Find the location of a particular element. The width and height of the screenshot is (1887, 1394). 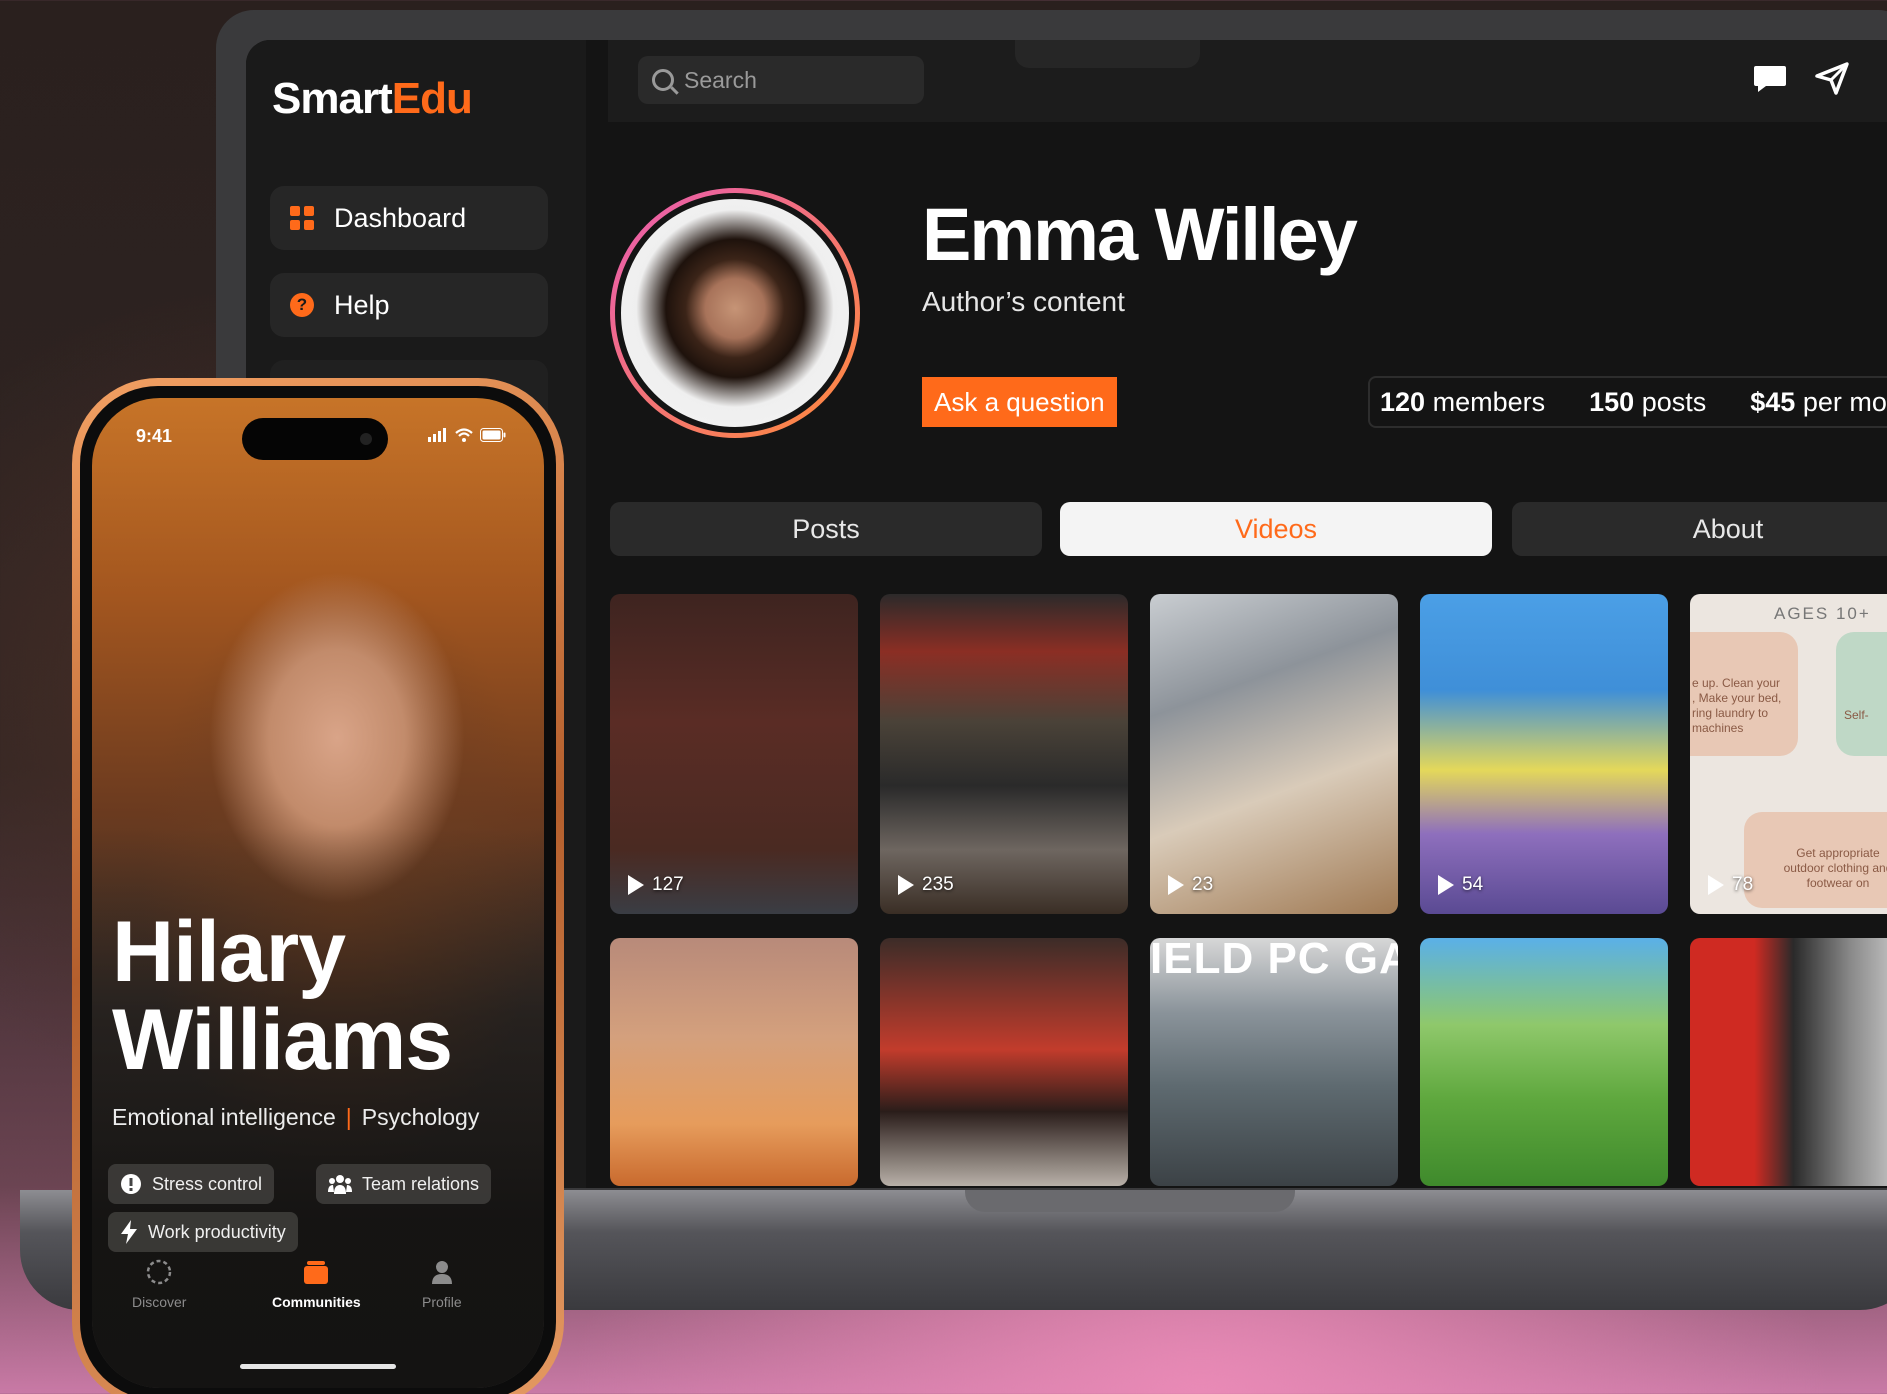

coach-name: Hilary Williams is located at coordinates (282, 996).